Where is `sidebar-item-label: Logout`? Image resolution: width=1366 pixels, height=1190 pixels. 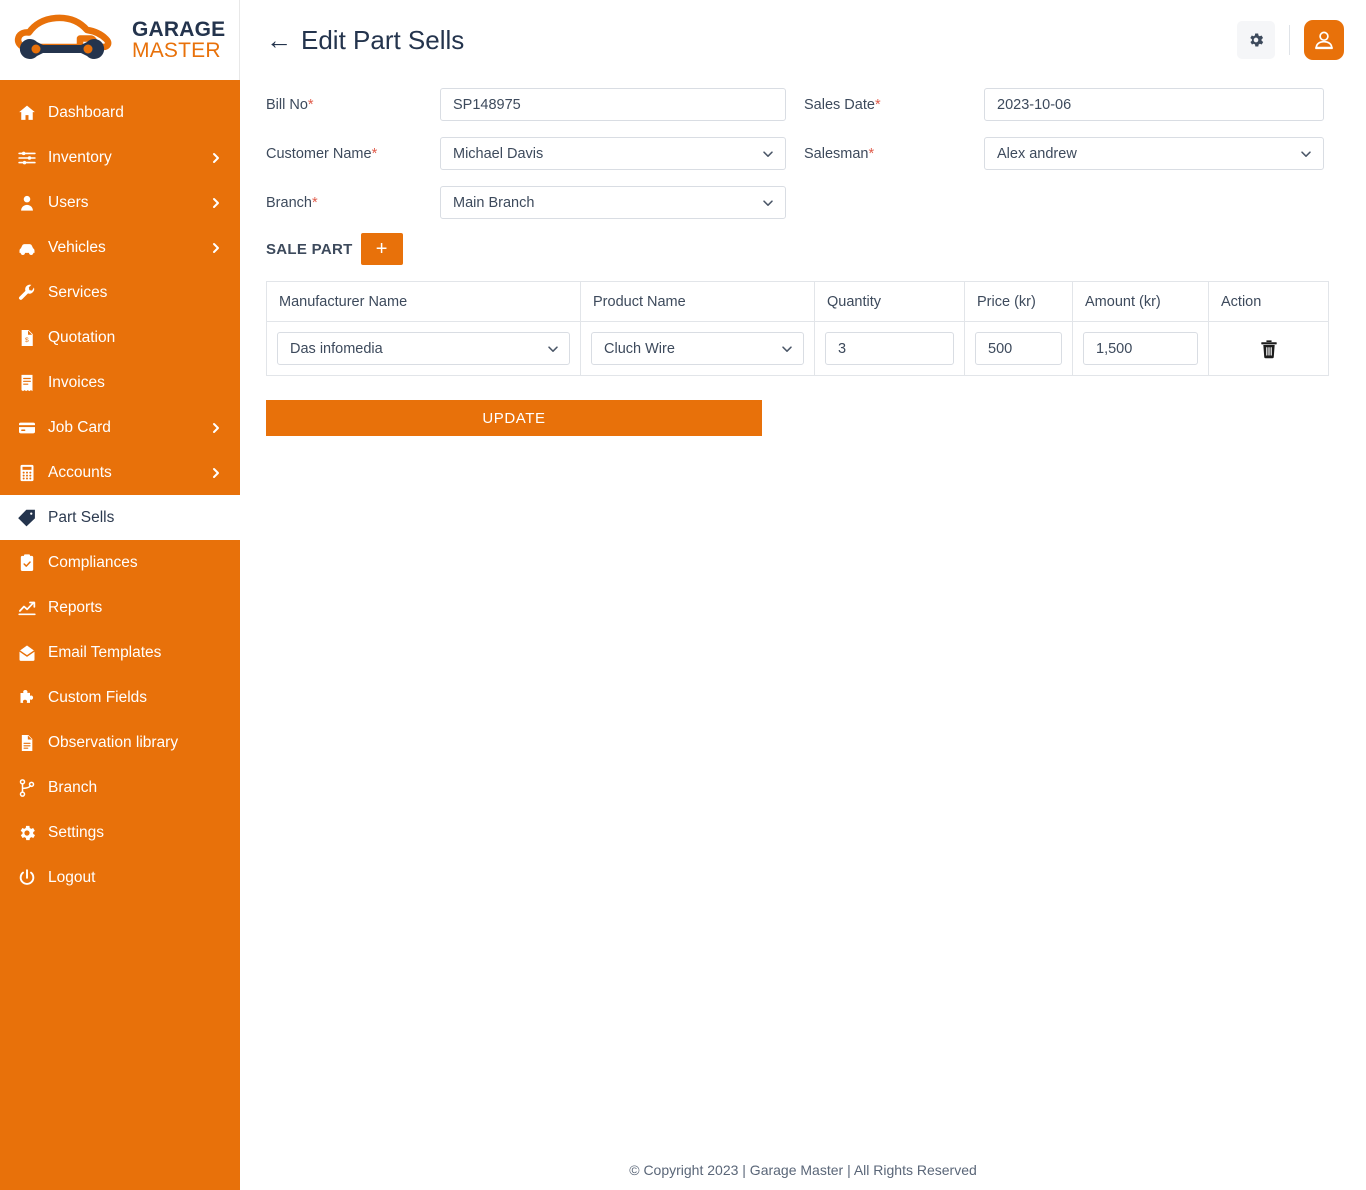 sidebar-item-label: Logout is located at coordinates (72, 877).